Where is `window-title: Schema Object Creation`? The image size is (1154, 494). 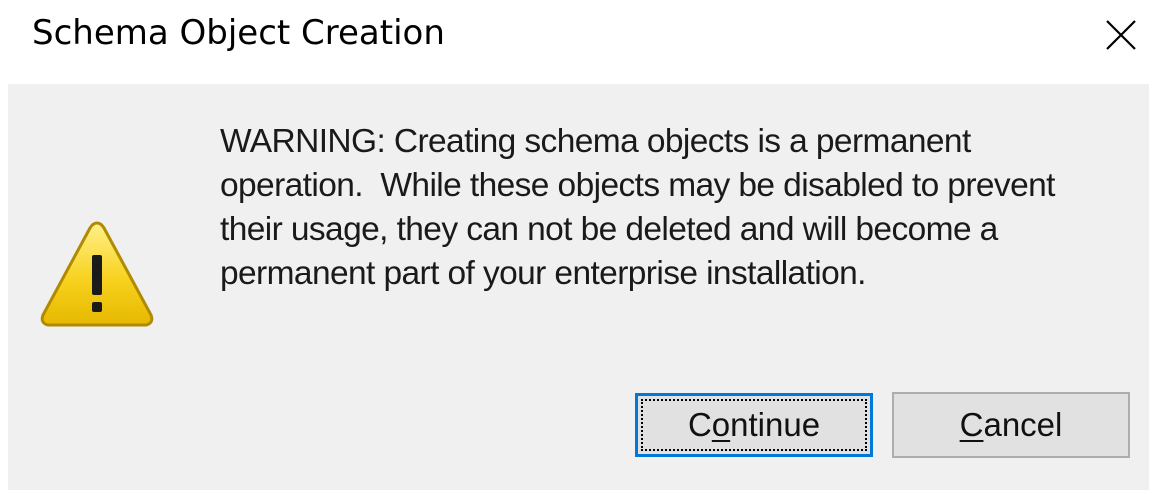
window-title: Schema Object Creation is located at coordinates (238, 33).